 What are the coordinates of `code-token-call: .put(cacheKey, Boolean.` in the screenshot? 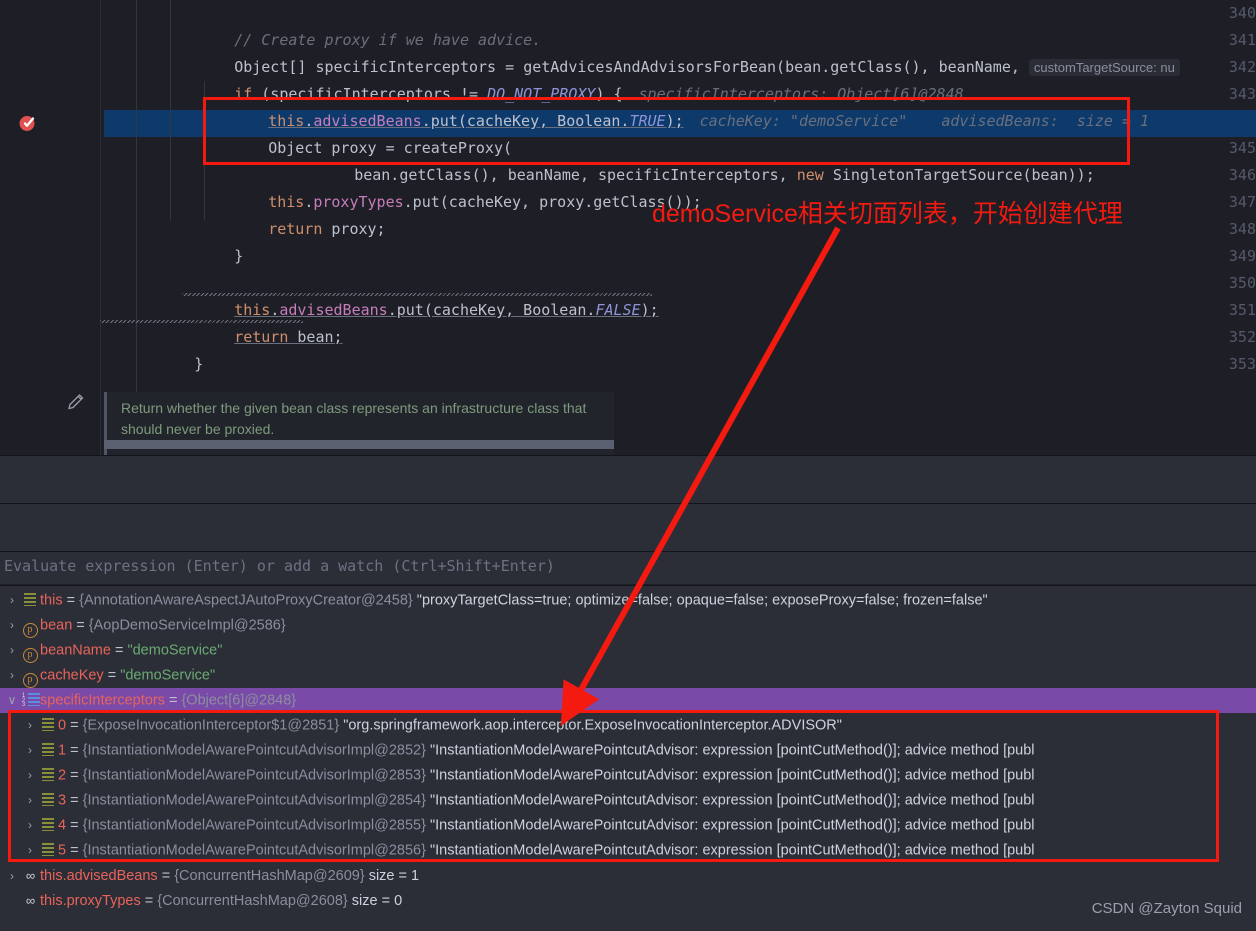 It's located at (491, 310).